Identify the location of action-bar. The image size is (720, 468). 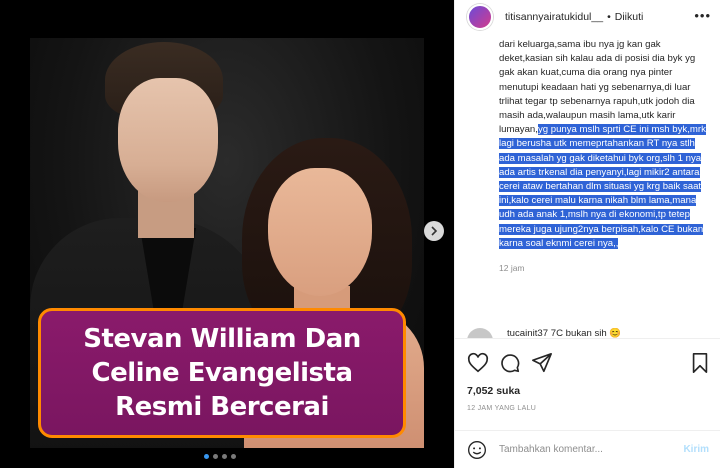
(587, 361).